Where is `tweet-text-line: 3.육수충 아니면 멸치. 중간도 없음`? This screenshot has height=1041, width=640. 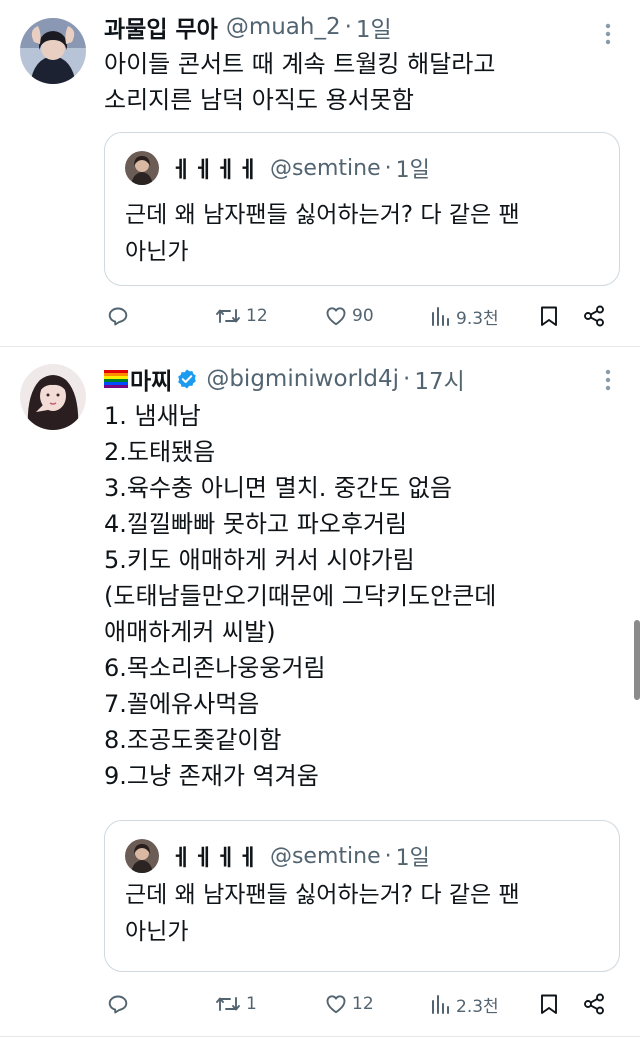 tweet-text-line: 3.육수충 아니면 멸치. 중간도 없음 is located at coordinates (278, 488).